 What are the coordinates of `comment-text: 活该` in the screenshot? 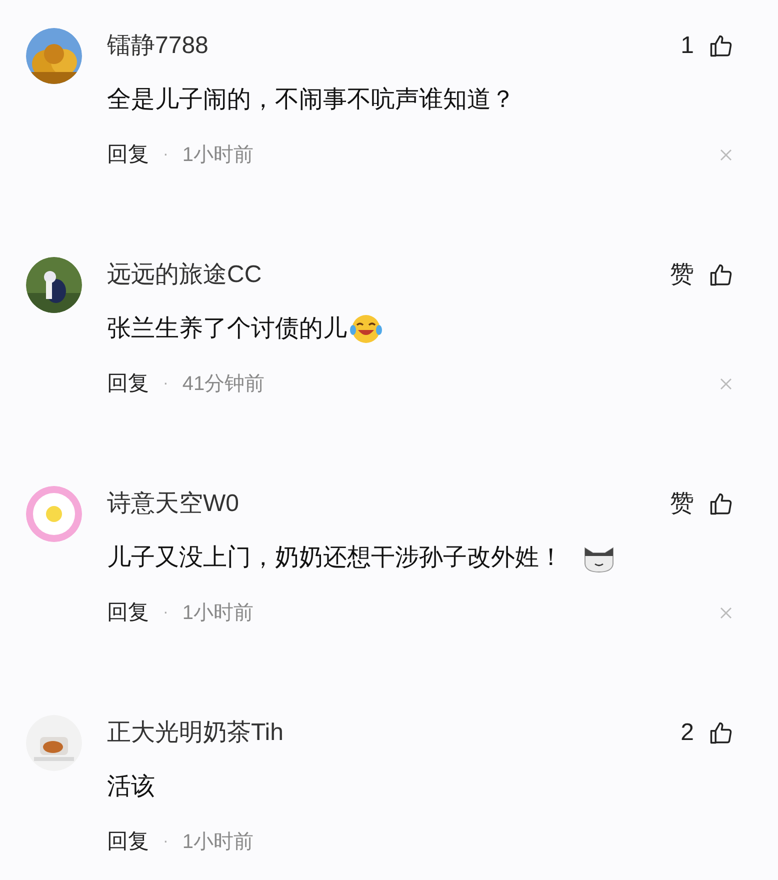 It's located at (131, 787).